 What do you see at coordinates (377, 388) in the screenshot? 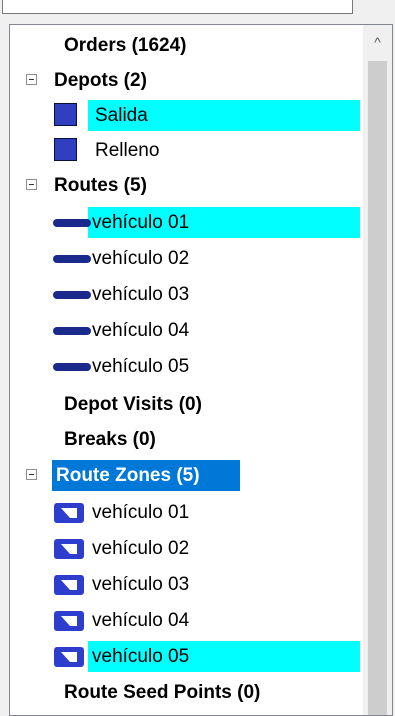
I see `scroll-thumb` at bounding box center [377, 388].